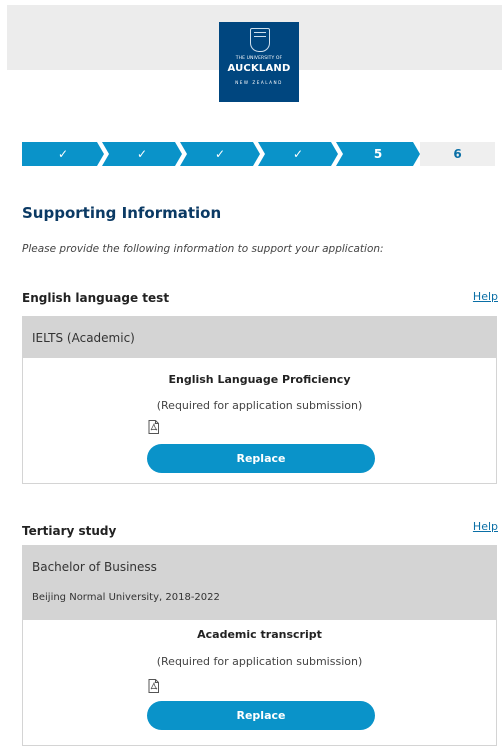 This screenshot has width=502, height=746. Describe the element at coordinates (83, 338) in the screenshot. I see `english-test-name: IELTS (Academic)` at that location.